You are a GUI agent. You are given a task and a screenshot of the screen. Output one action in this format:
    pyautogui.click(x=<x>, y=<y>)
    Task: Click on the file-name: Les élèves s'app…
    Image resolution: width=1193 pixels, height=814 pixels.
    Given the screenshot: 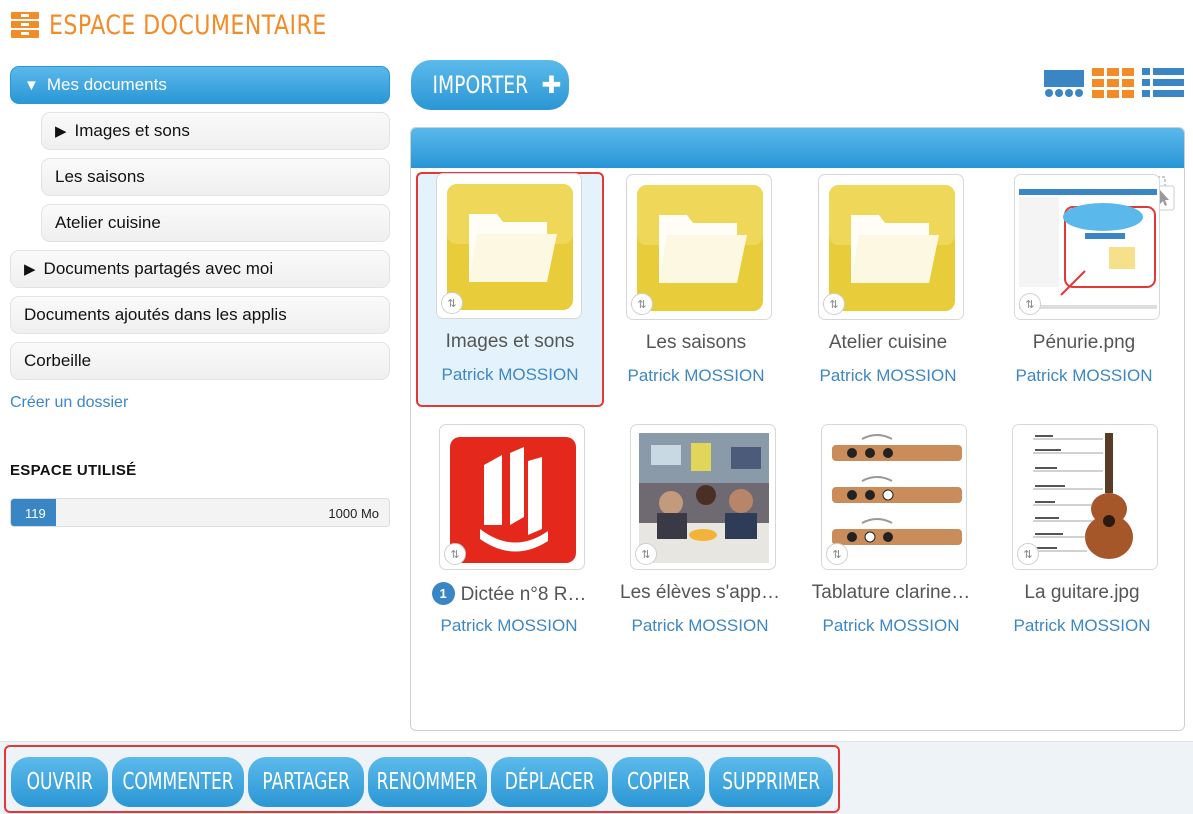 What is the action you would take?
    pyautogui.click(x=700, y=592)
    